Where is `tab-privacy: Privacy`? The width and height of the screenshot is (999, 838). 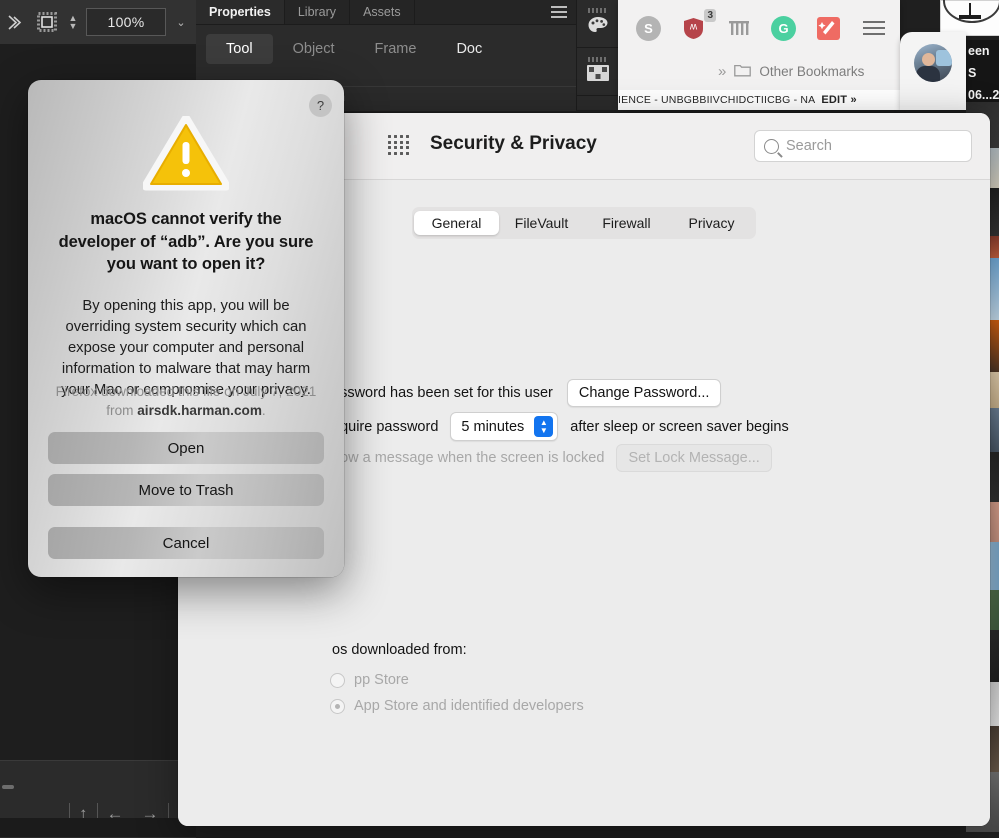 tab-privacy: Privacy is located at coordinates (711, 223).